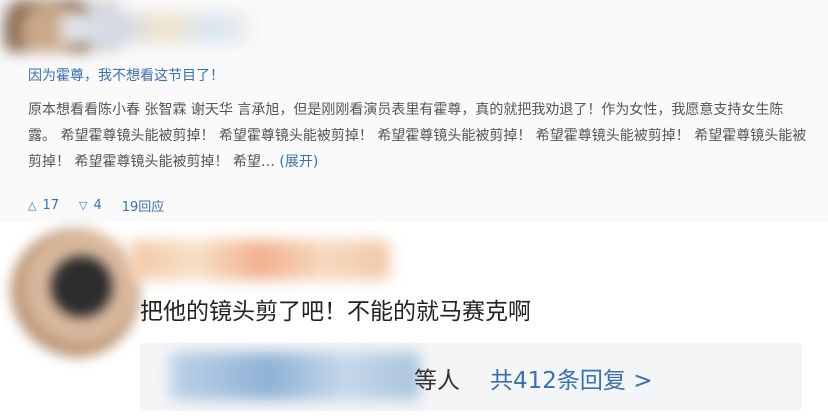 This screenshot has height=419, width=828. I want to click on replies-link: 19回应, so click(143, 205).